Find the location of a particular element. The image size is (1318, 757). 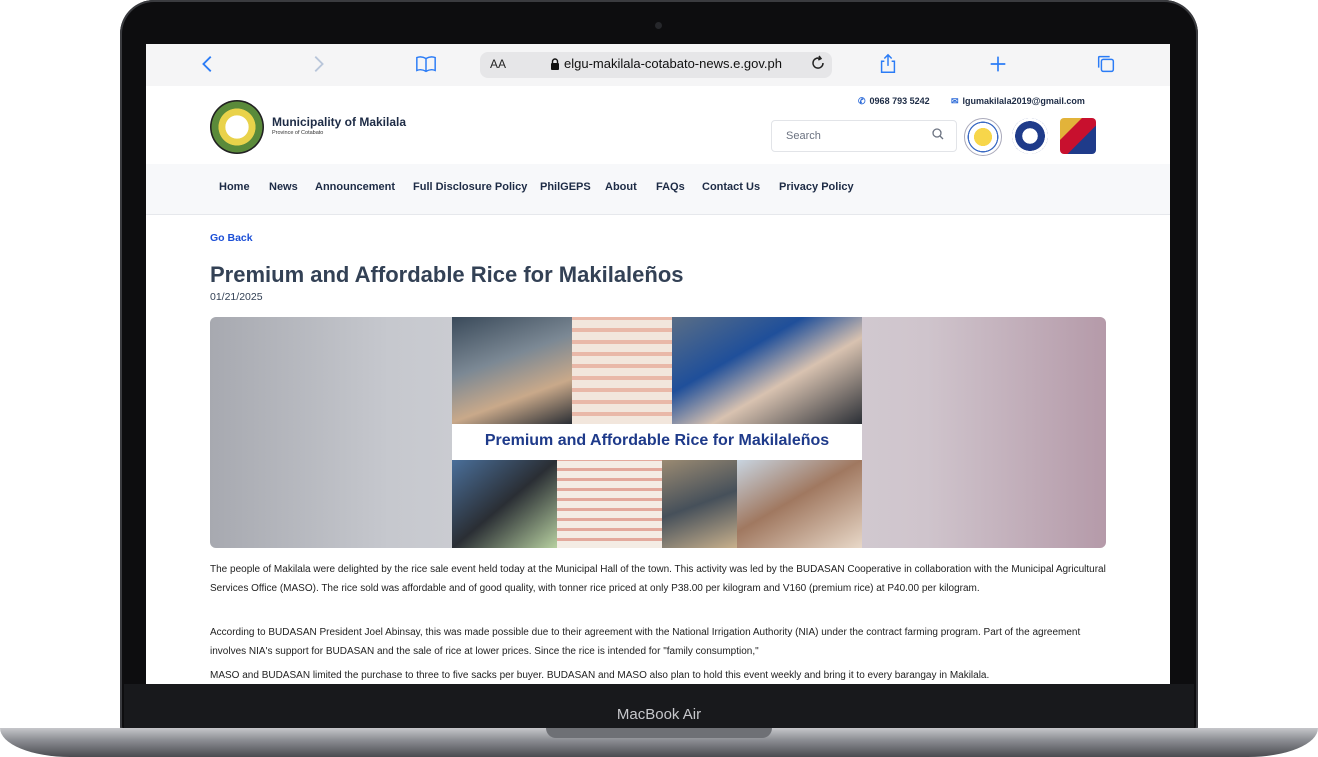

reload-icon is located at coordinates (818, 65).